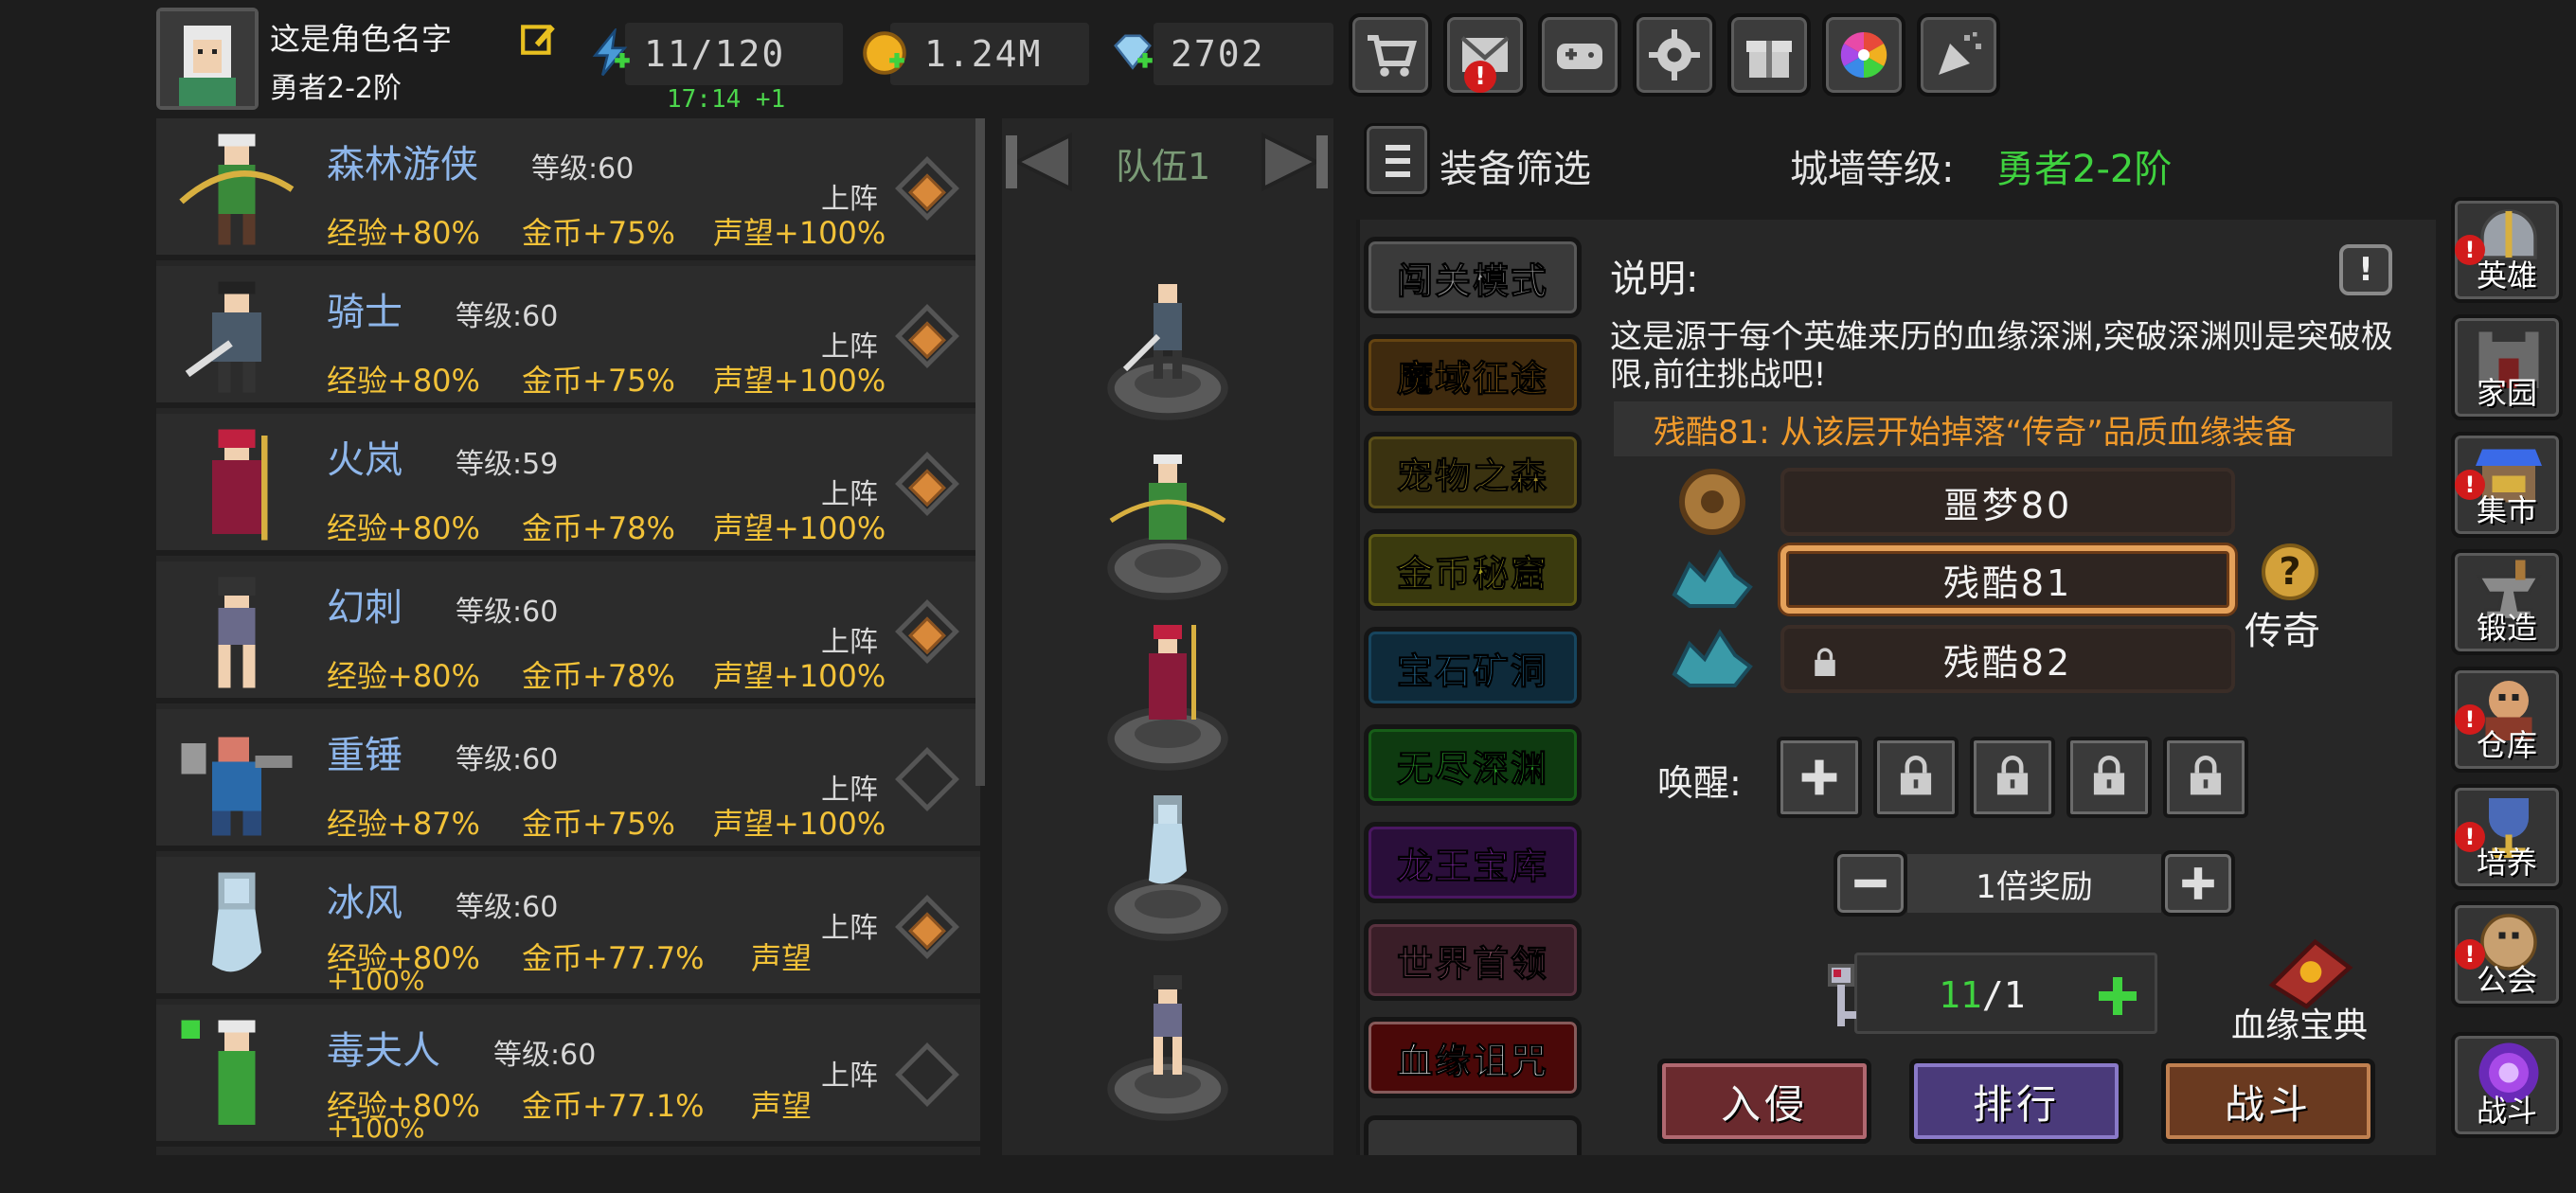  What do you see at coordinates (884, 53) in the screenshot?
I see `gold-coin-icon` at bounding box center [884, 53].